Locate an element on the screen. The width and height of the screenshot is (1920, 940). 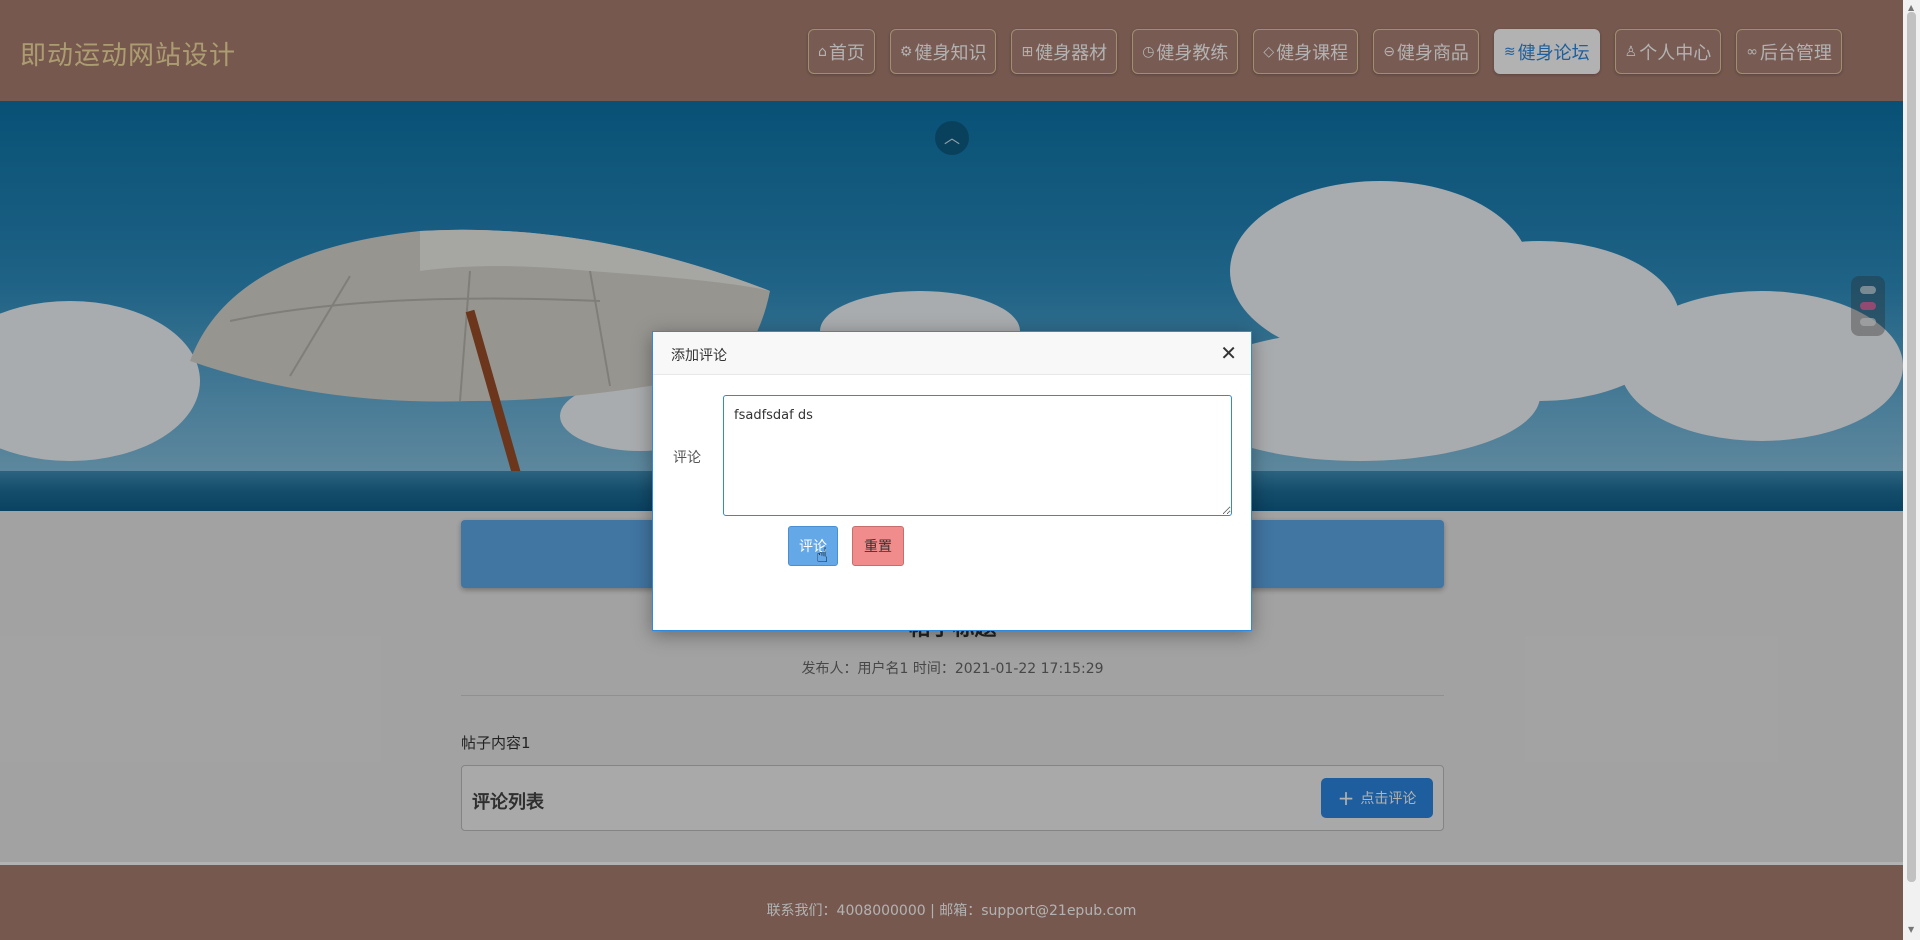
comment-textarea: fsadfsdaf ds is located at coordinates (977, 455).